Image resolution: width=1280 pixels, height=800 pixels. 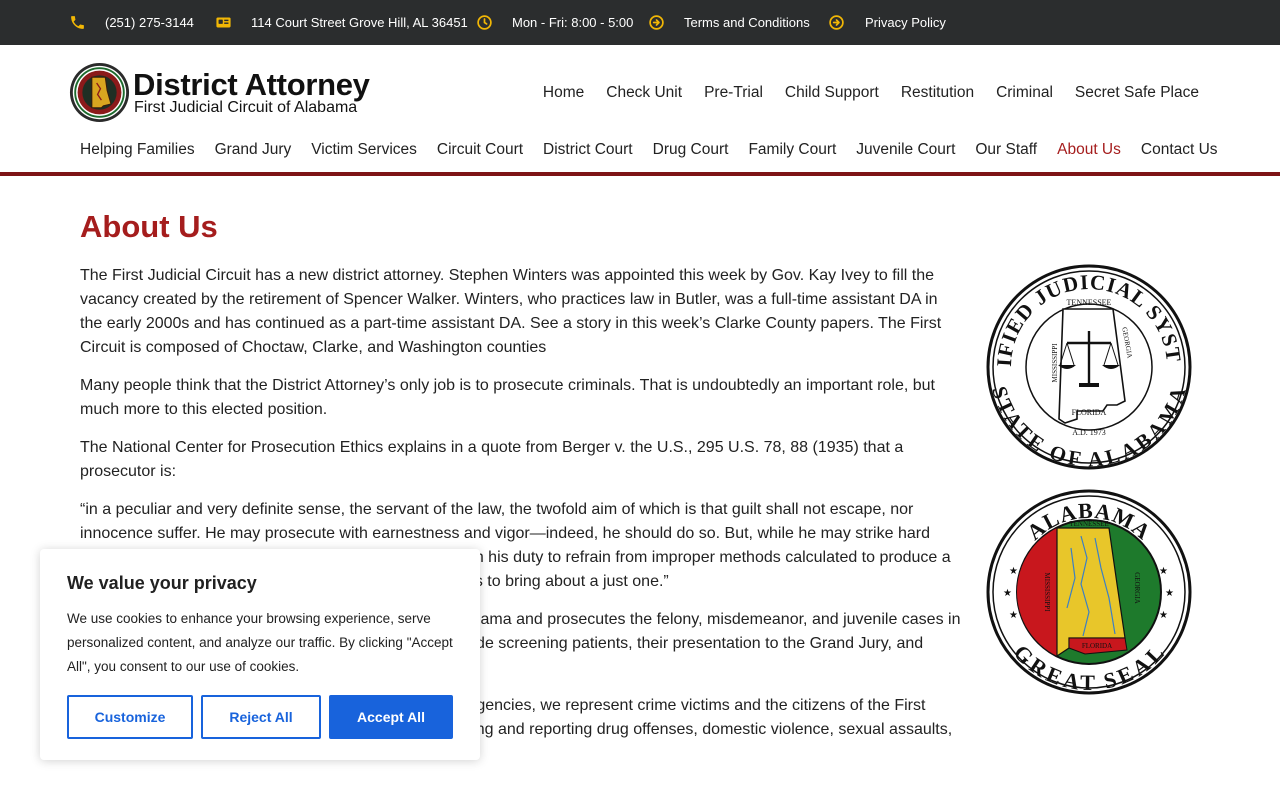 What do you see at coordinates (640, 174) in the screenshot?
I see `header-divider` at bounding box center [640, 174].